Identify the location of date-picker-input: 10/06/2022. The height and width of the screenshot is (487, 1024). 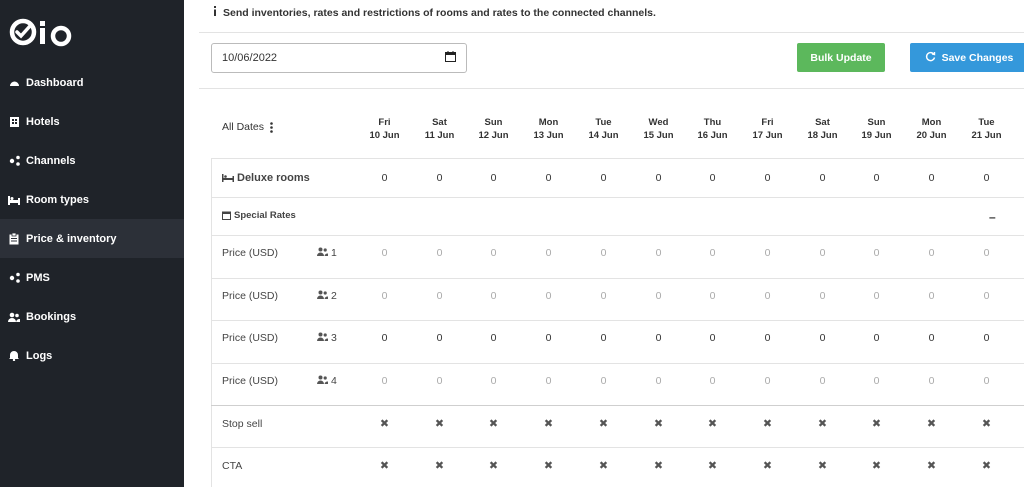
(339, 58).